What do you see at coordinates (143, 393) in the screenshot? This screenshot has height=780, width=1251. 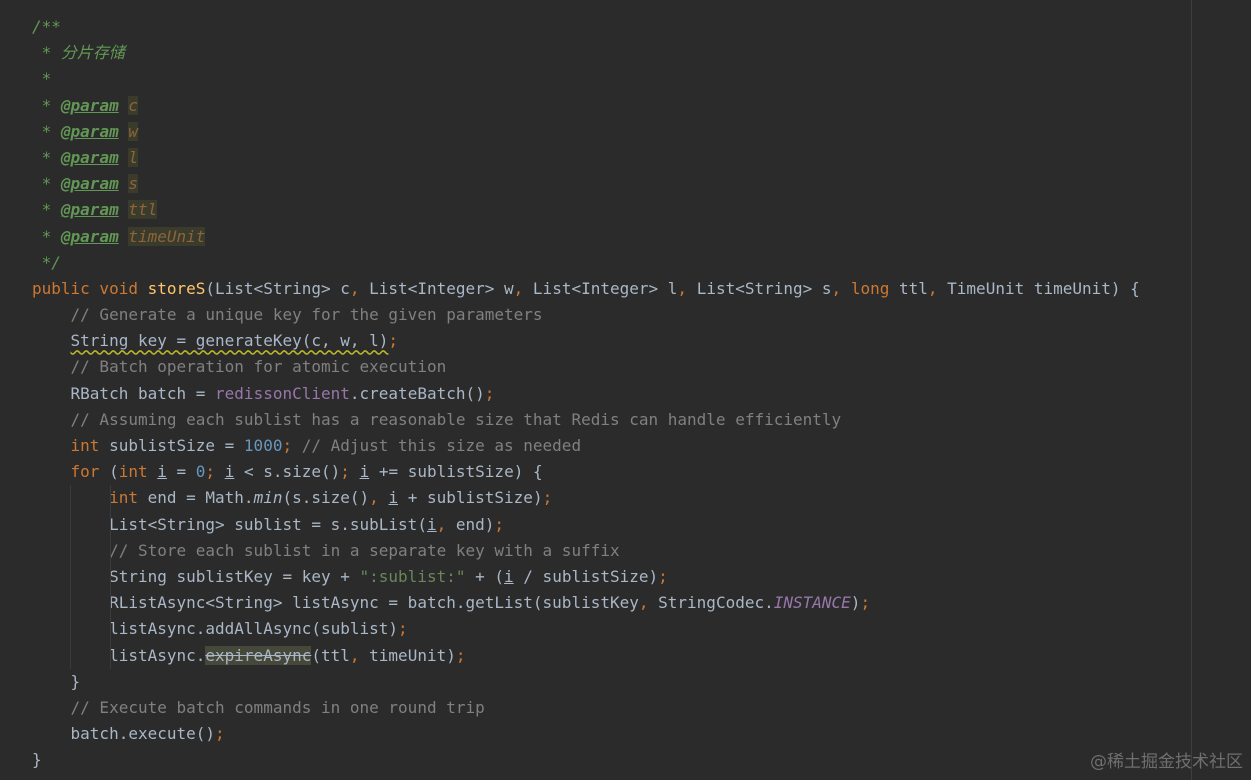 I see `code-token: RBatch batch =` at bounding box center [143, 393].